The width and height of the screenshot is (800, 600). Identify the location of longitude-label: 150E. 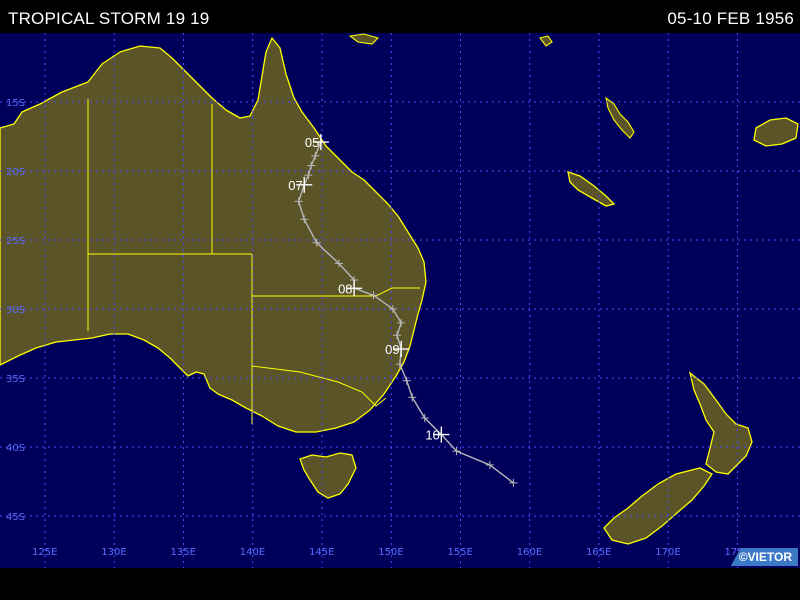
(390, 552).